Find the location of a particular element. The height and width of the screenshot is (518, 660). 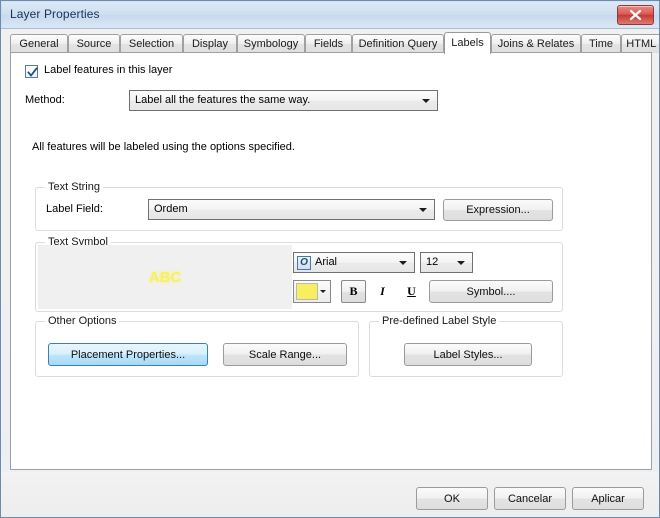

tab-label: HTML Popup is located at coordinates (642, 44).